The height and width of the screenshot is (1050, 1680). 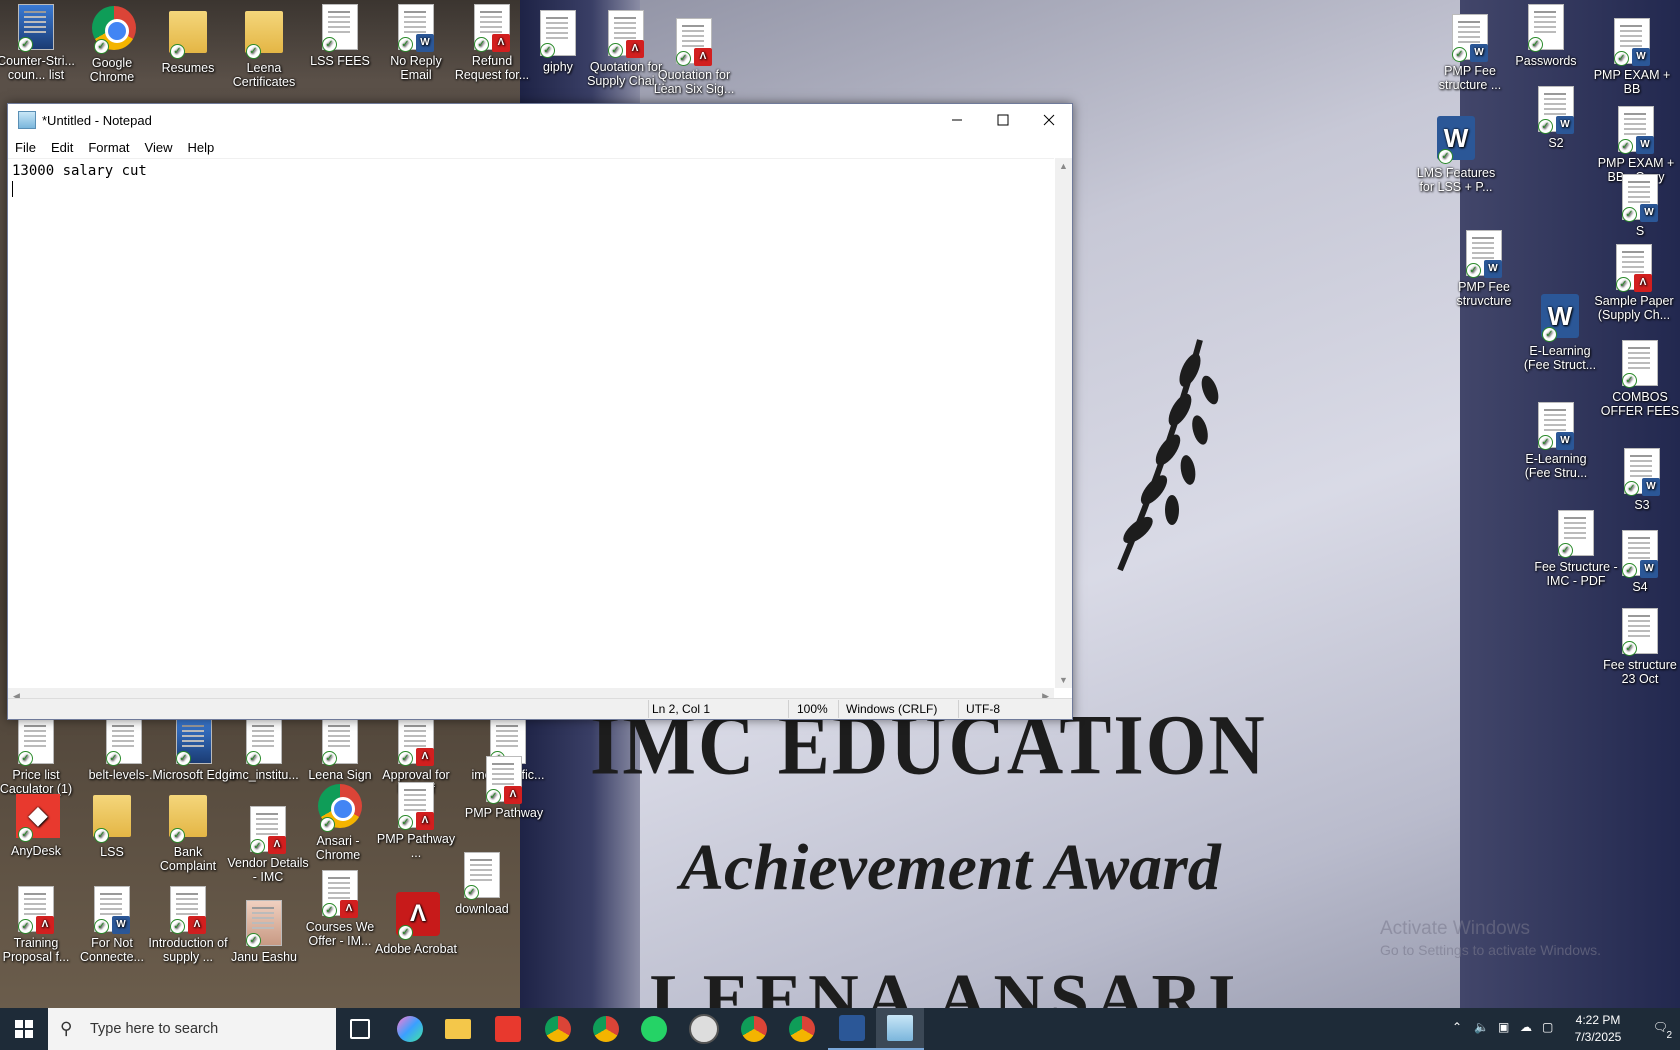 What do you see at coordinates (264, 932) in the screenshot?
I see `desktop-icon: ✓ Janu Eashu` at bounding box center [264, 932].